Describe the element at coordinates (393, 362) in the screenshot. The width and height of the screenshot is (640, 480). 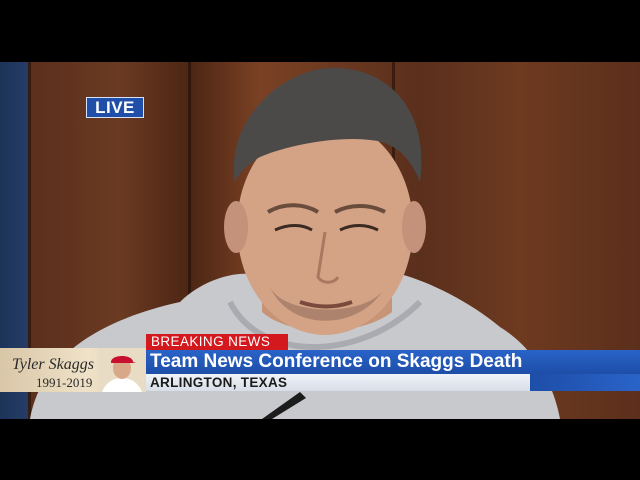
I see `headline-bar: Team News Conference on Skaggs Death` at that location.